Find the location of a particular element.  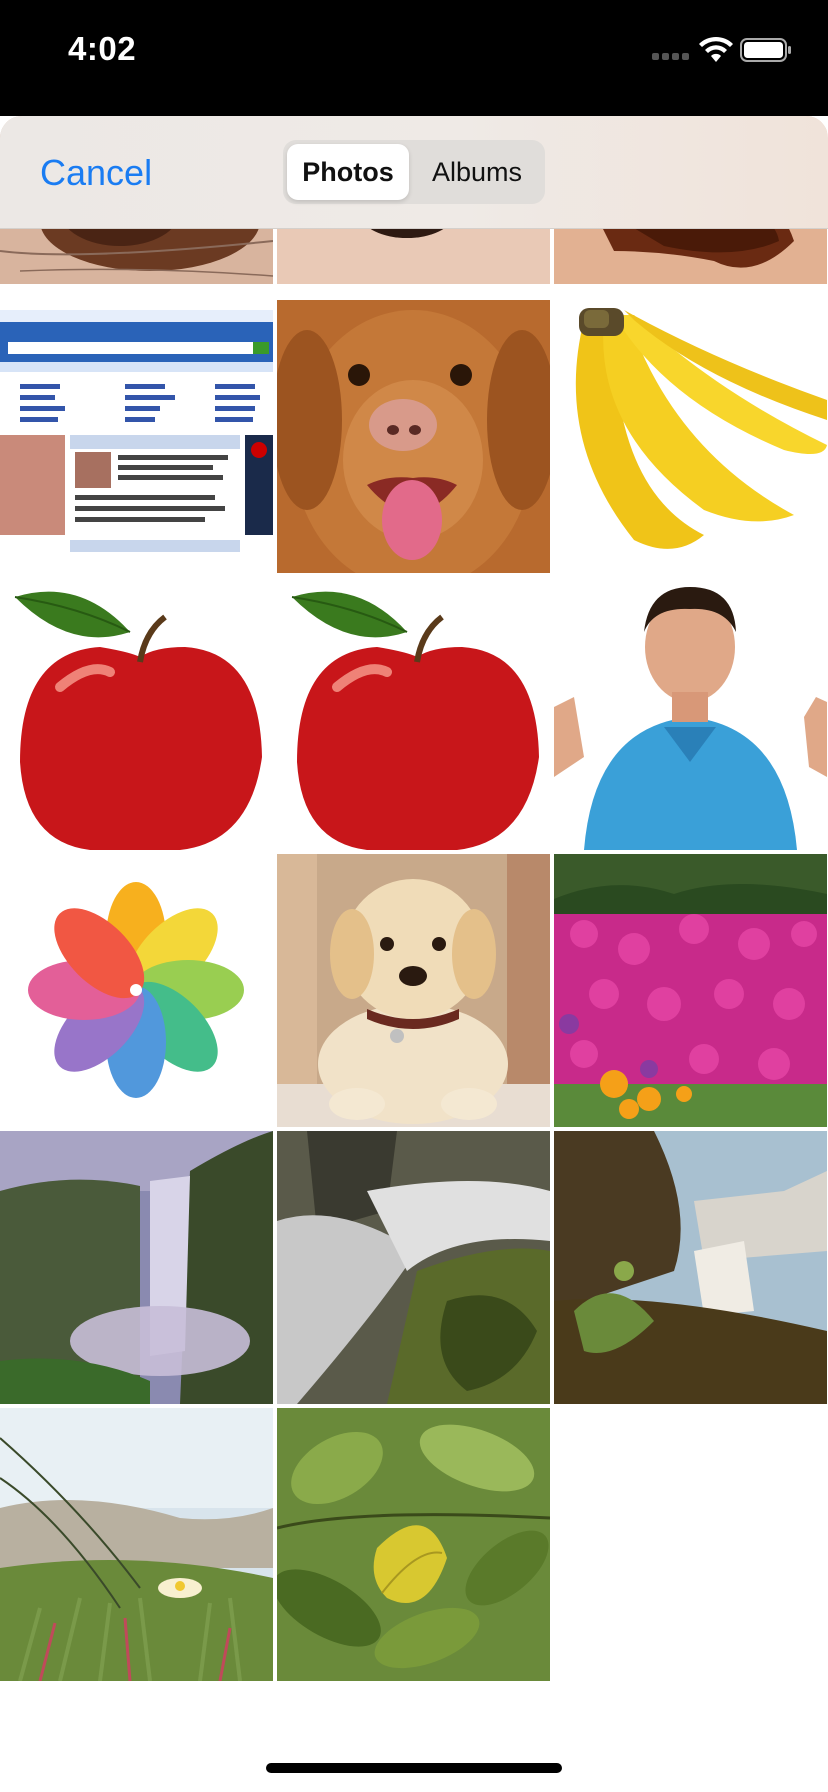

photo-photos-app-logo is located at coordinates (136, 990).